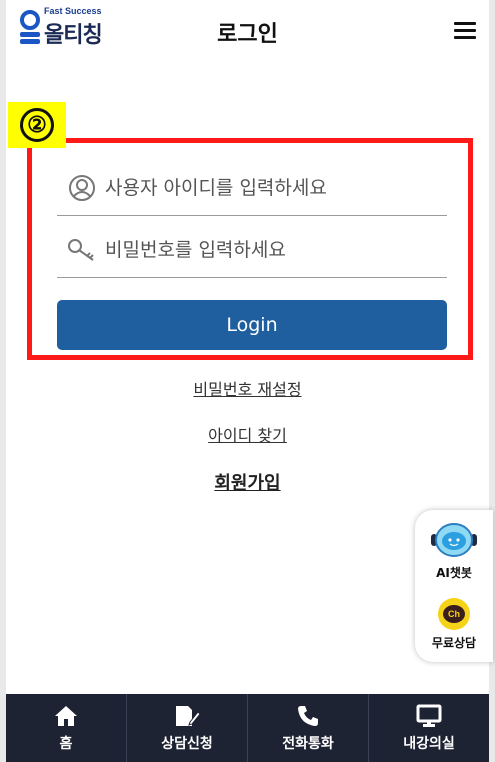 This screenshot has height=762, width=495. I want to click on page-title: 로그인, so click(247, 33).